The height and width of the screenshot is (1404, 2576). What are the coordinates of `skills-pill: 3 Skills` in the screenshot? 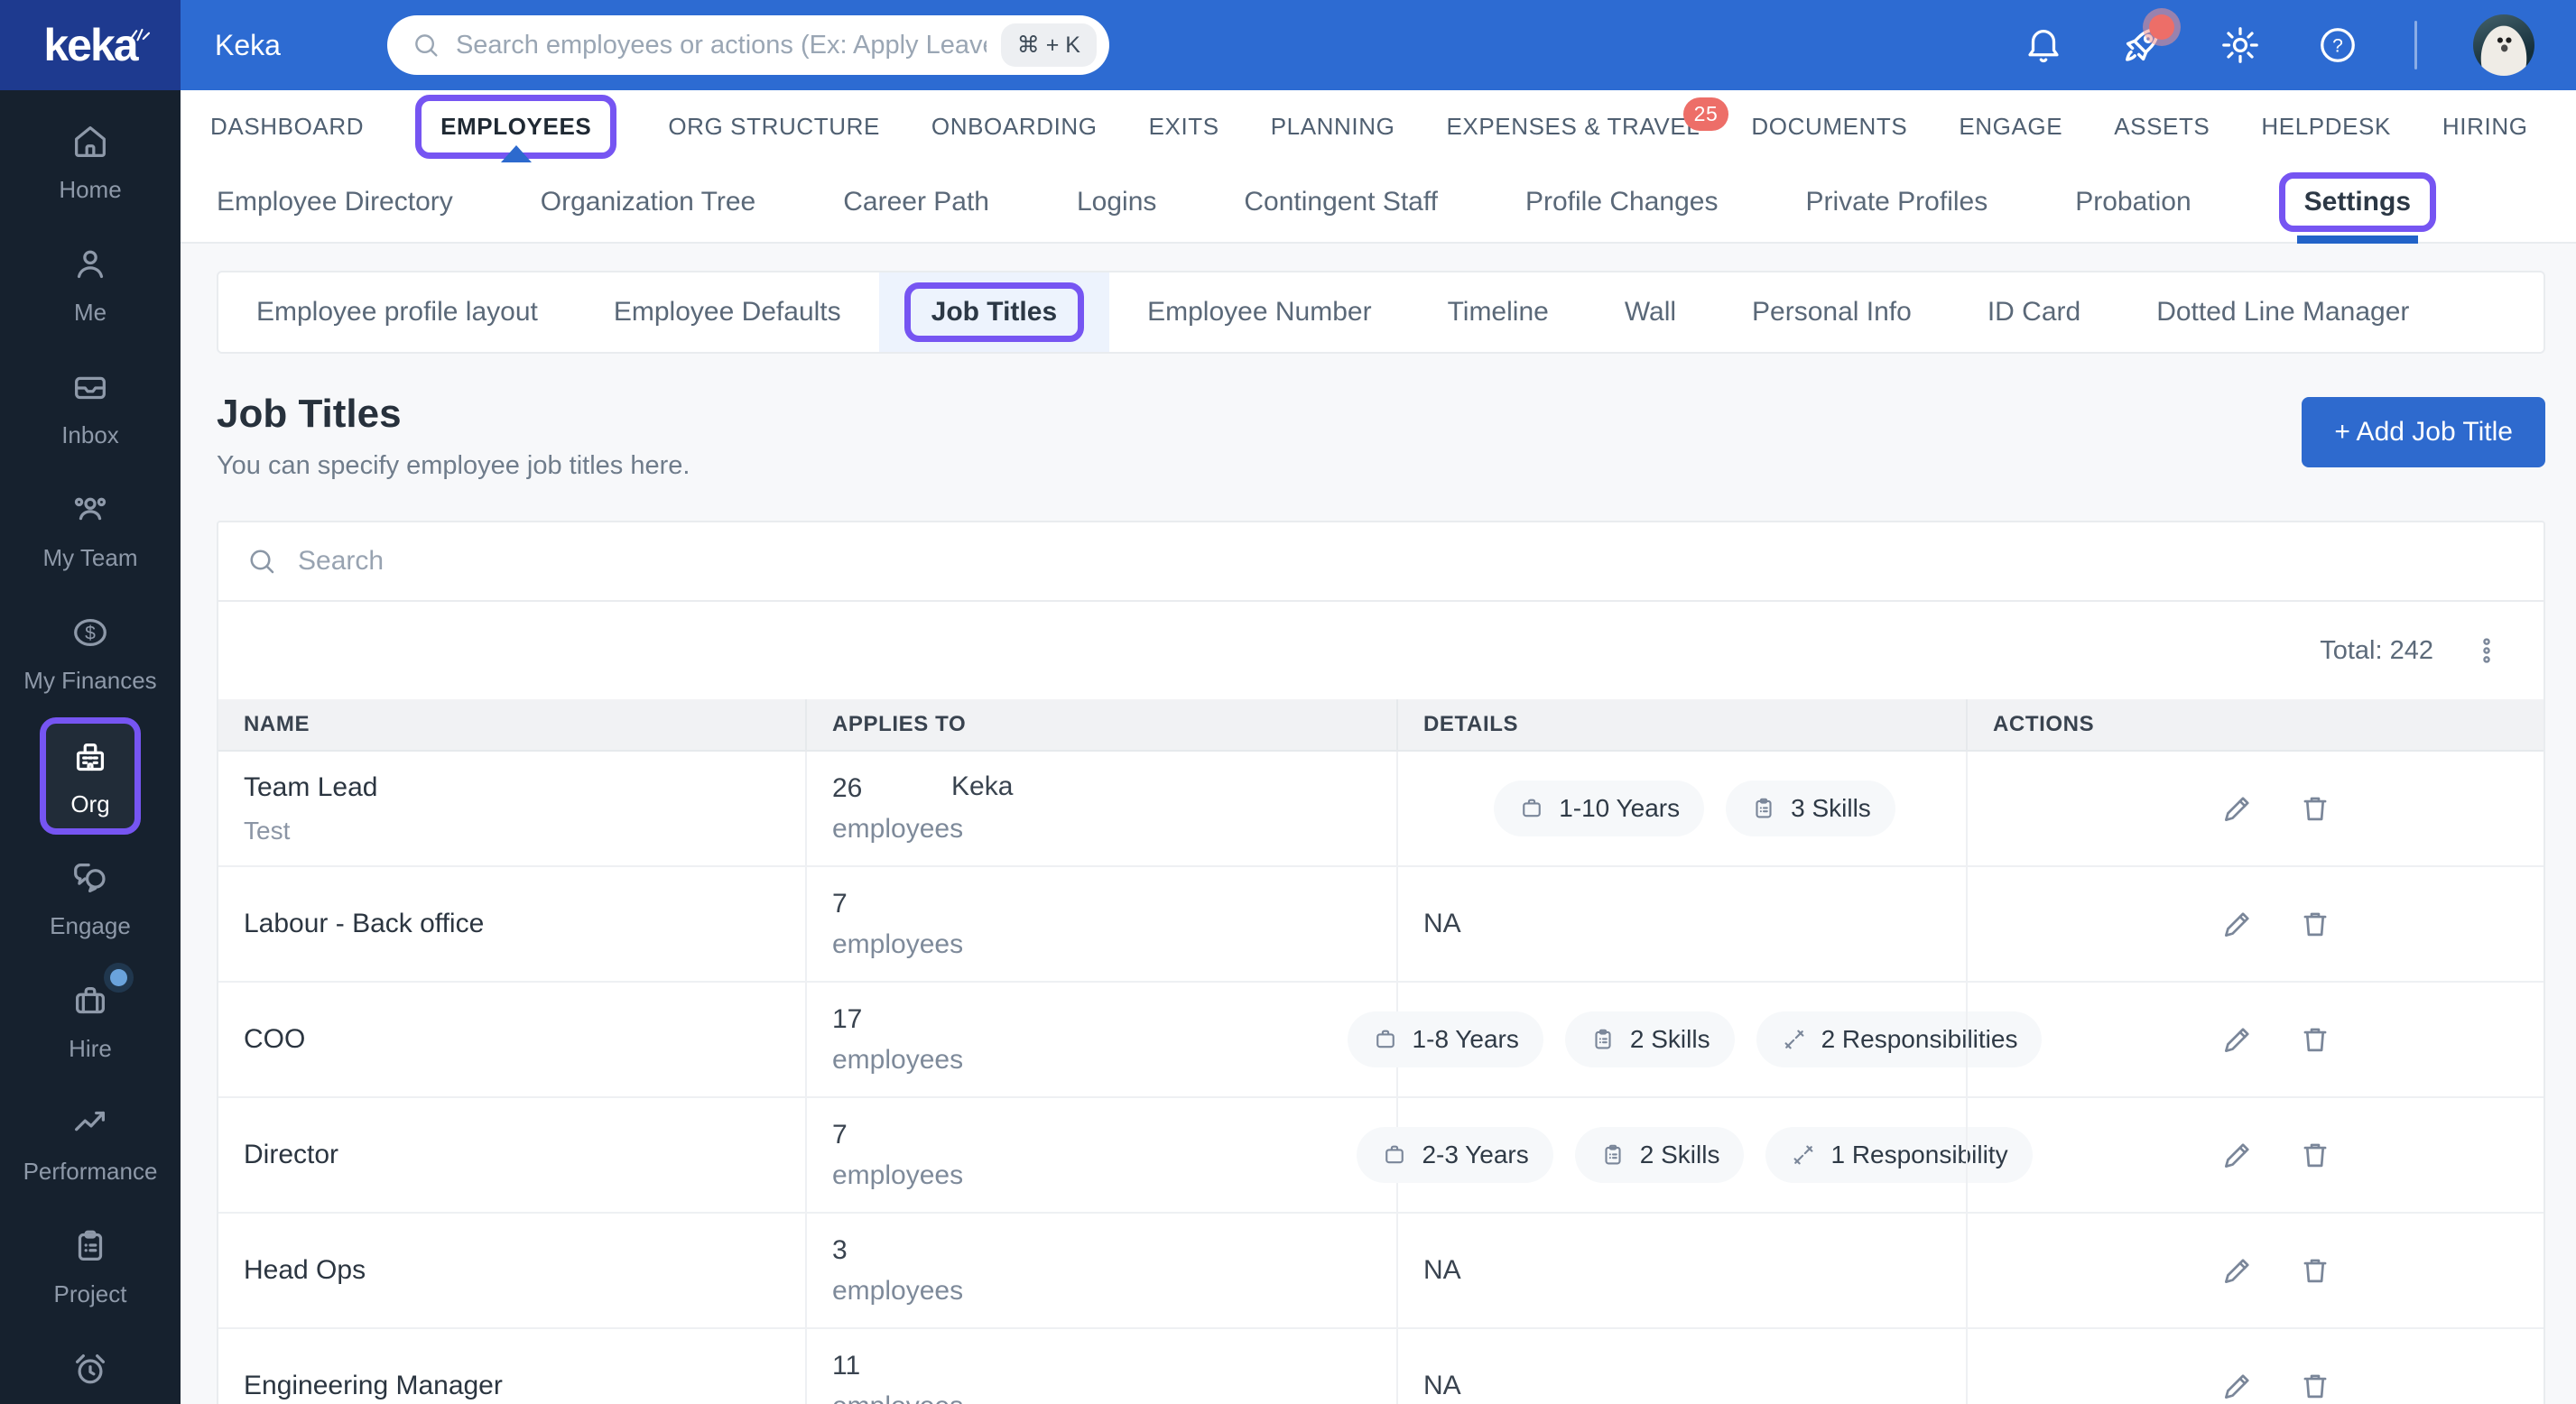 It's located at (1810, 808).